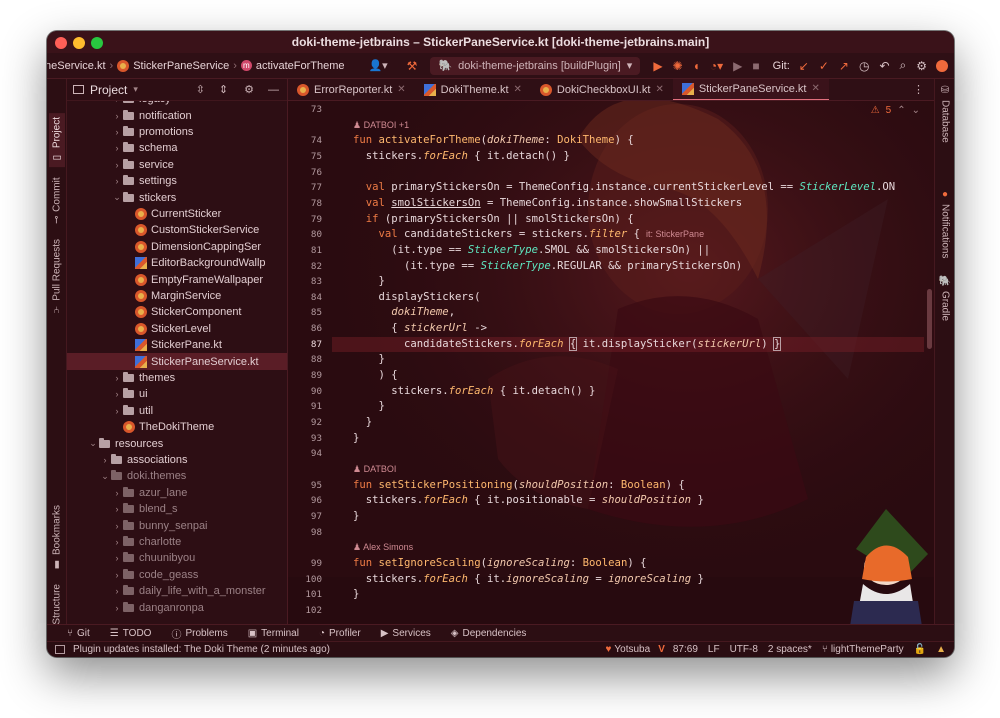  I want to click on tree-item: › bunny_senpai, so click(177, 525).